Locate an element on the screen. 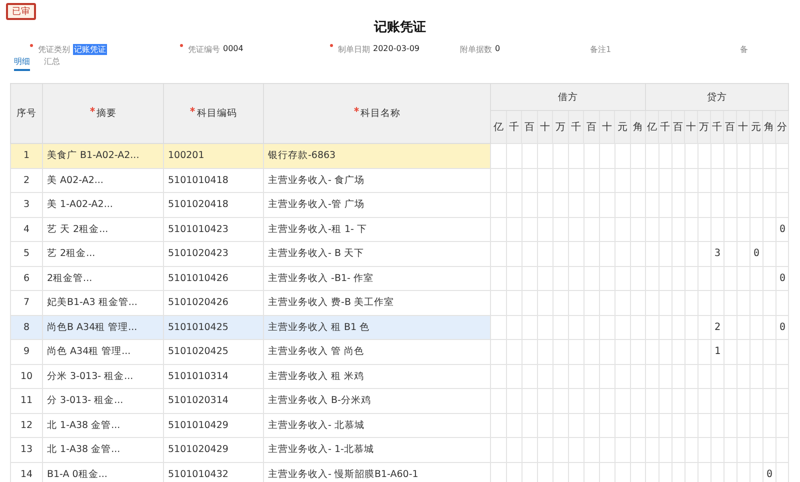 Image resolution: width=800 pixels, height=482 pixels. field-label: 备 is located at coordinates (744, 49).